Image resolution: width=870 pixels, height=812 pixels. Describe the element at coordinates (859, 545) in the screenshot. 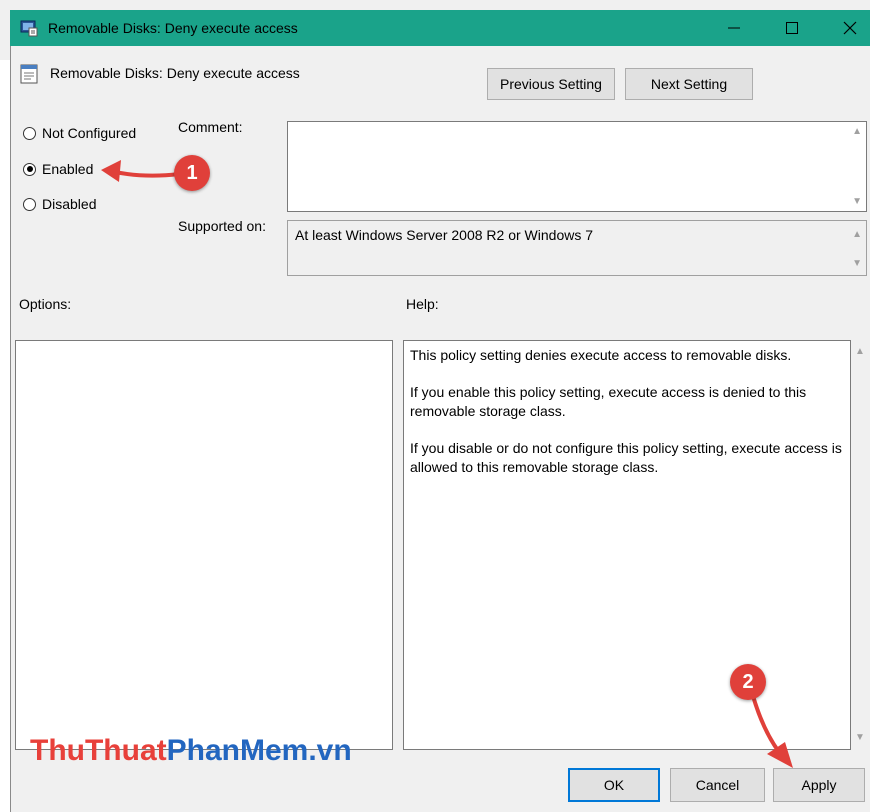

I see `help-scrollbar: ▲ ▼` at that location.